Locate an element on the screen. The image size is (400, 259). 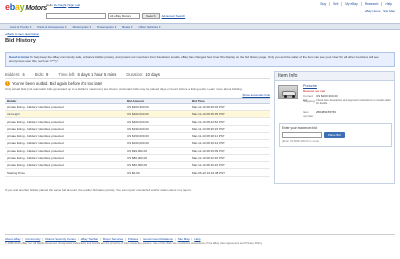
bid-hint: (Enter US $200,400.00 or more) is located at coordinates (301, 141).